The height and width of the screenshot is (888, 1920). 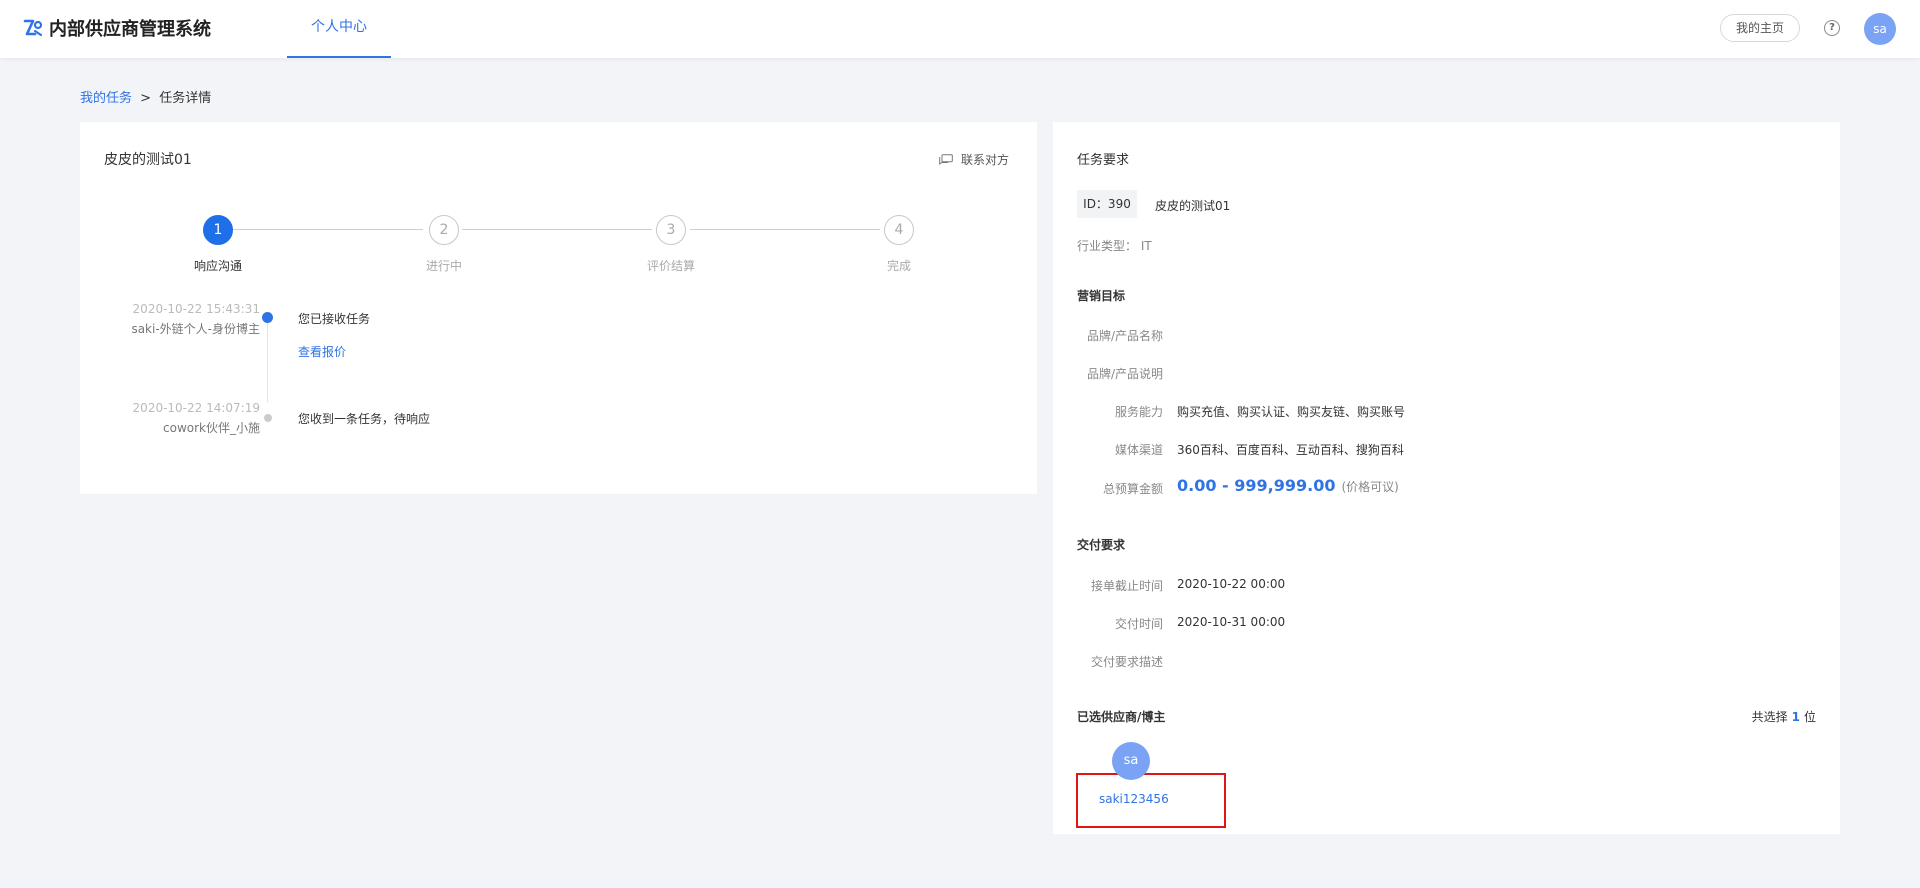 What do you see at coordinates (558, 245) in the screenshot?
I see `task-steps: 1 2 3 4 响应沟通 进行中 评价结算 完成` at bounding box center [558, 245].